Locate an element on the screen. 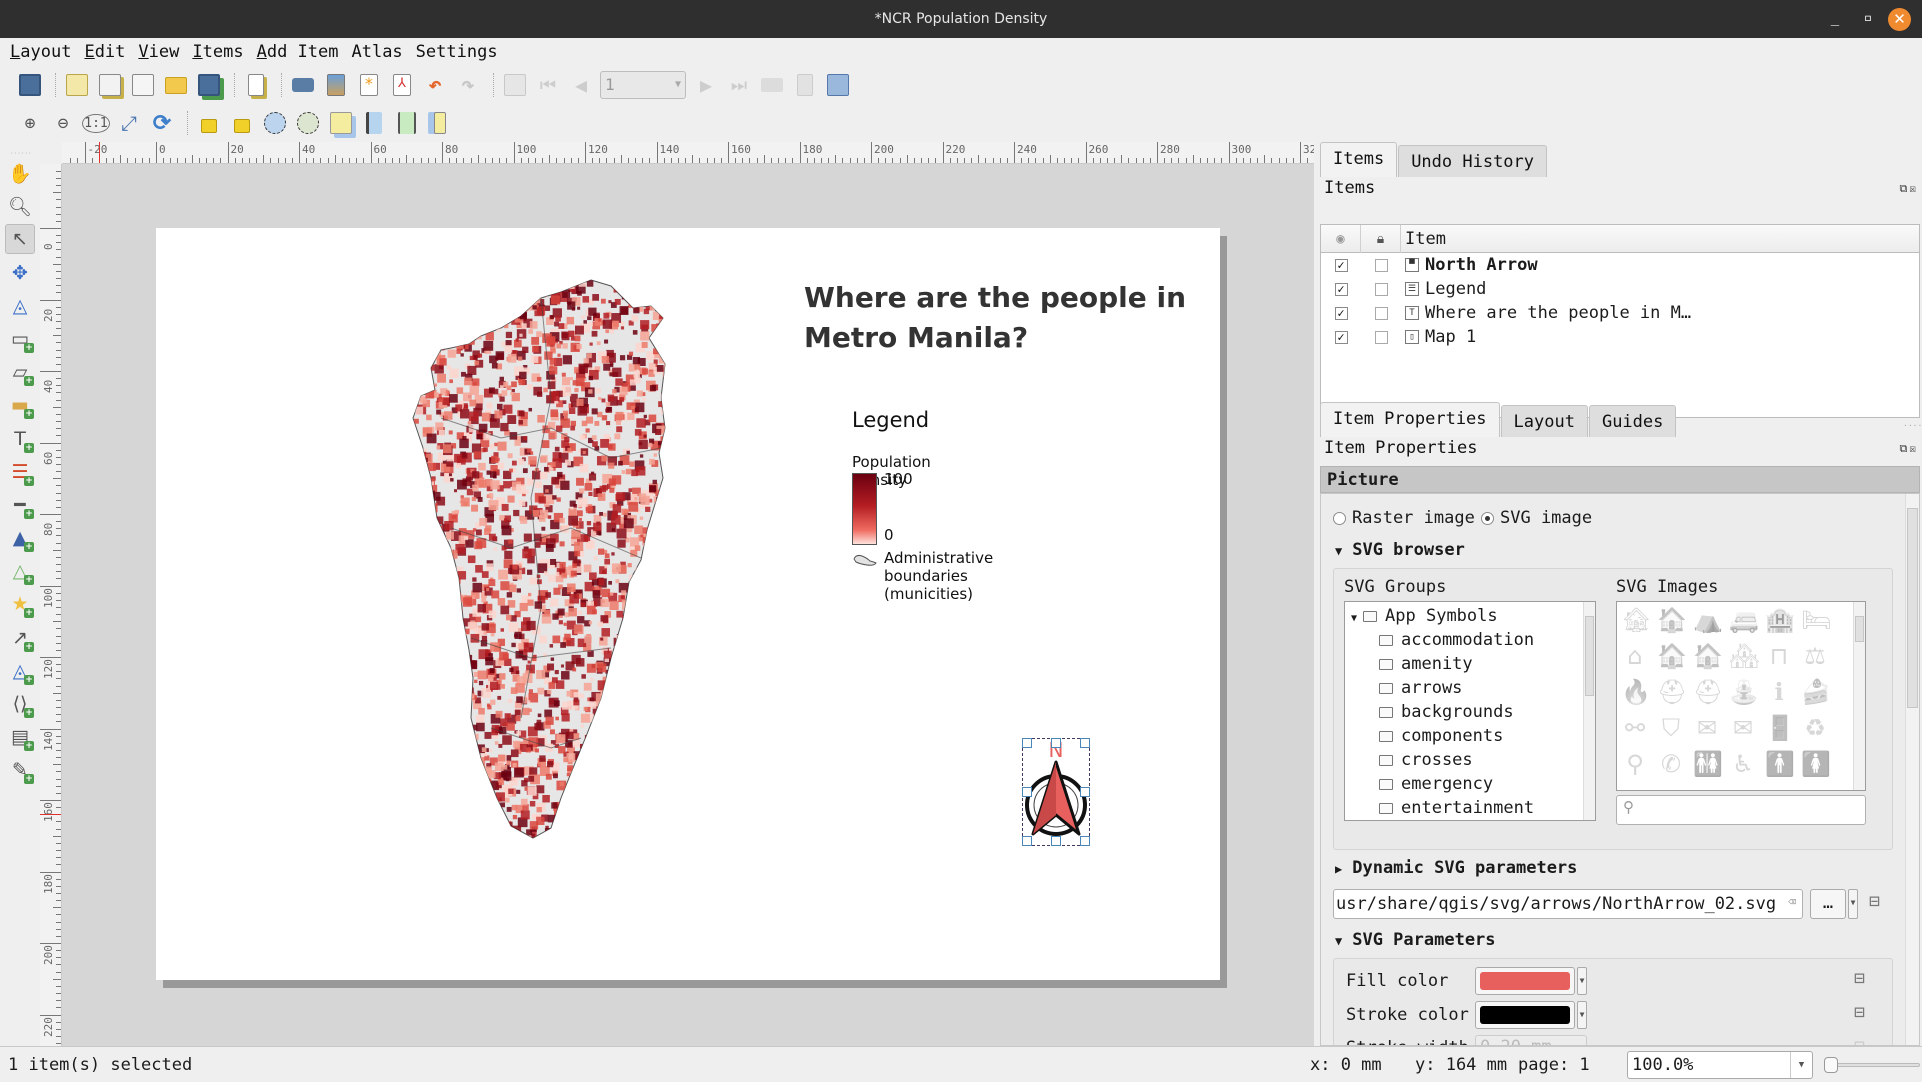 The height and width of the screenshot is (1082, 1922). undo-button: ↶ is located at coordinates (435, 85).